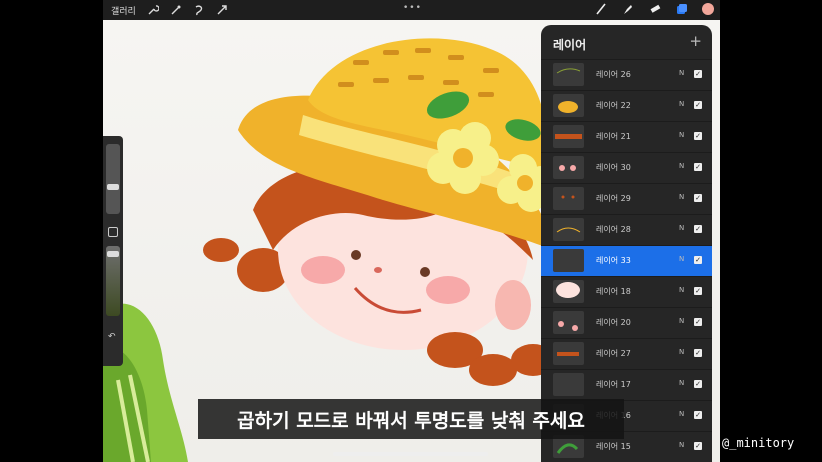  What do you see at coordinates (613, 322) in the screenshot?
I see `layer-name: 레이어 20` at bounding box center [613, 322].